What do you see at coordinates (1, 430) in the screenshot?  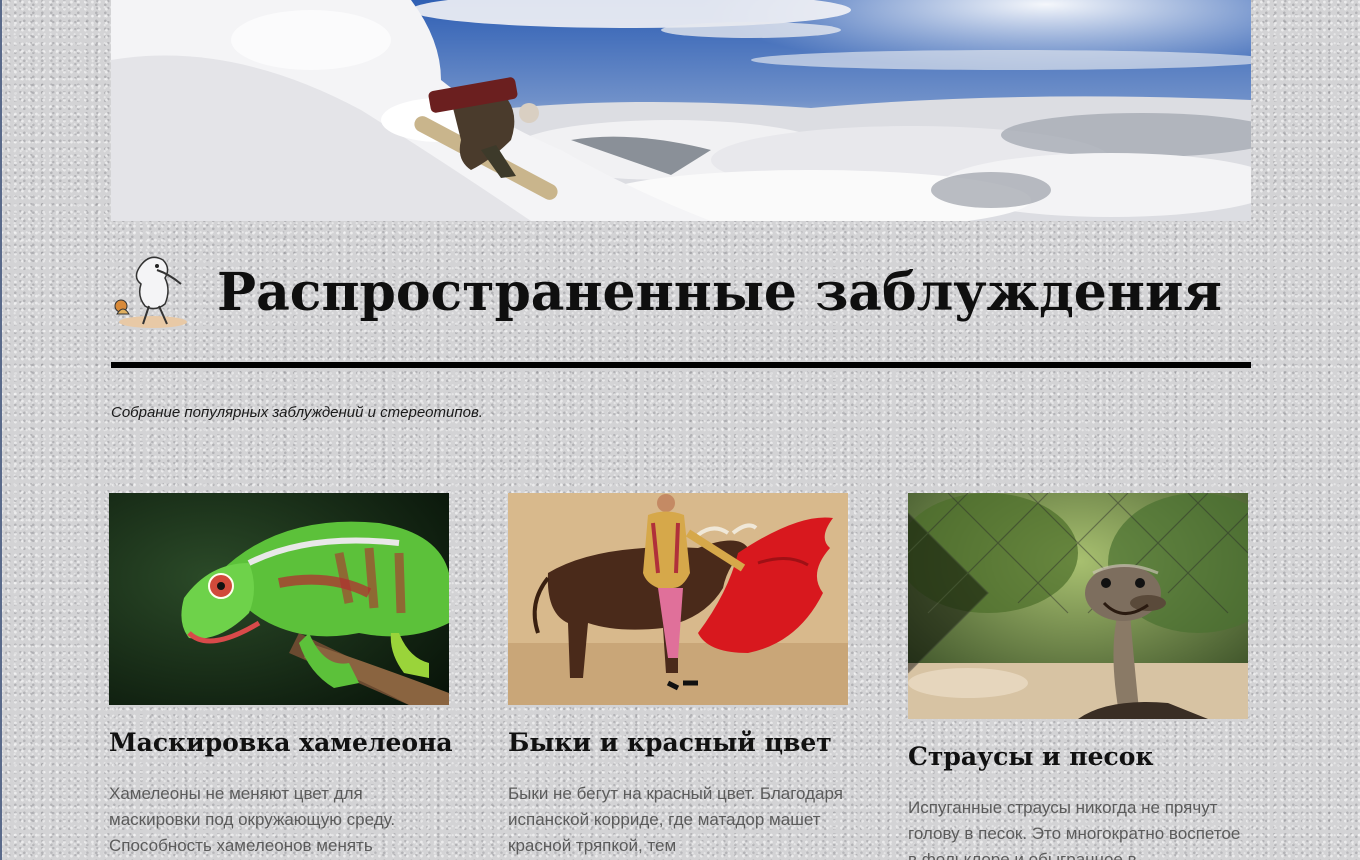 I see `page-edge` at bounding box center [1, 430].